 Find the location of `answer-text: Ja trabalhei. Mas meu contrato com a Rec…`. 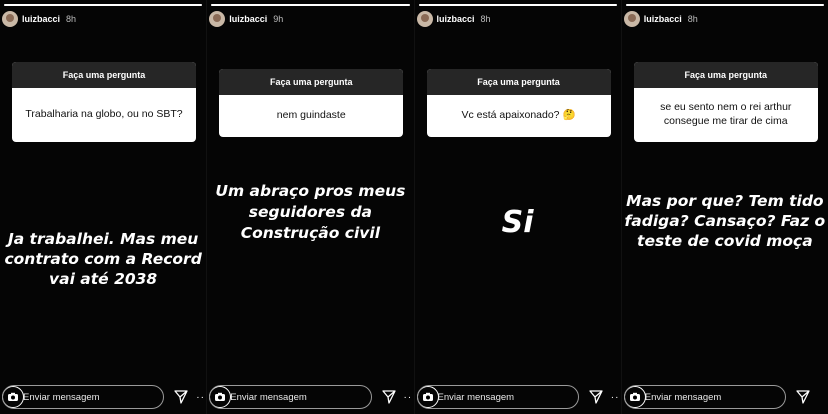

answer-text: Ja trabalhei. Mas meu contrato com a Rec… is located at coordinates (103, 259).